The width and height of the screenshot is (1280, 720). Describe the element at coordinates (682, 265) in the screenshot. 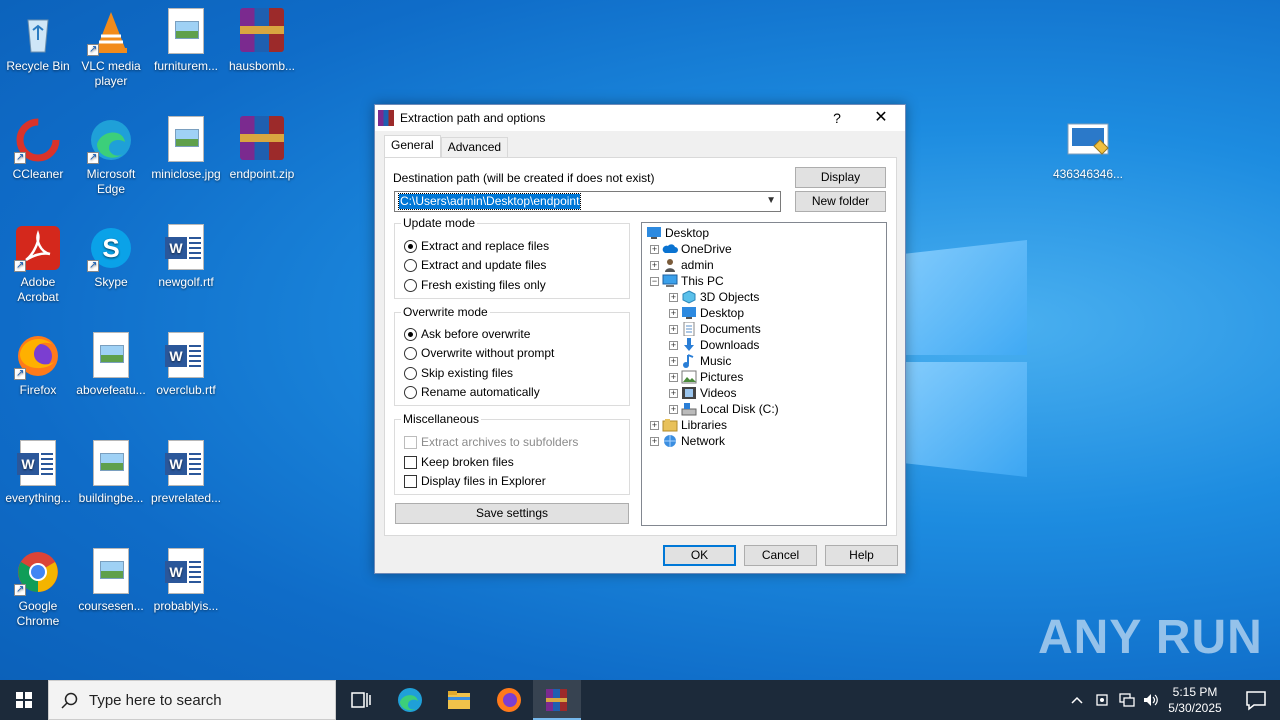

I see `tree-node-admin: + admin` at that location.